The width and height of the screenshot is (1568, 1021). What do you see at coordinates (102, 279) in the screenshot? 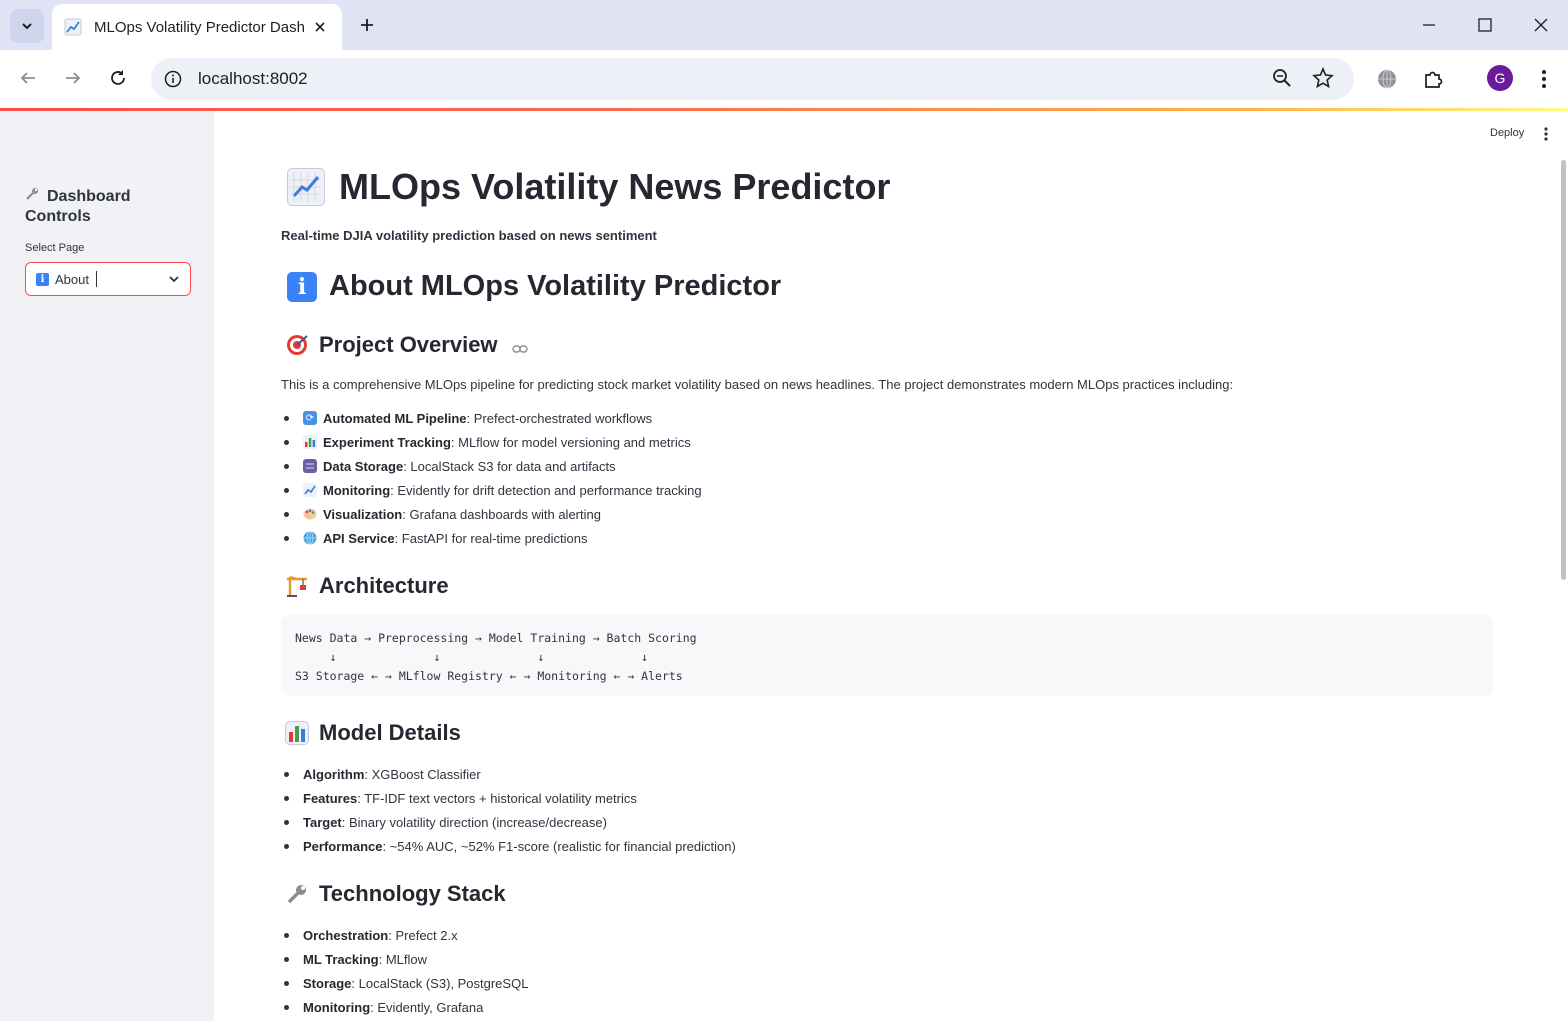
I see `select-page-value: i About` at bounding box center [102, 279].